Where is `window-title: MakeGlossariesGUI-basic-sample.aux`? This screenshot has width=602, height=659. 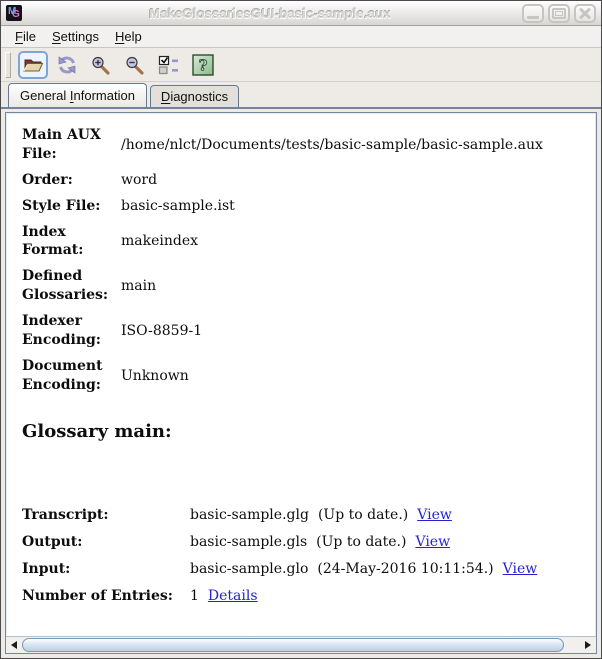 window-title: MakeGlossariesGUI-basic-sample.aux is located at coordinates (270, 13).